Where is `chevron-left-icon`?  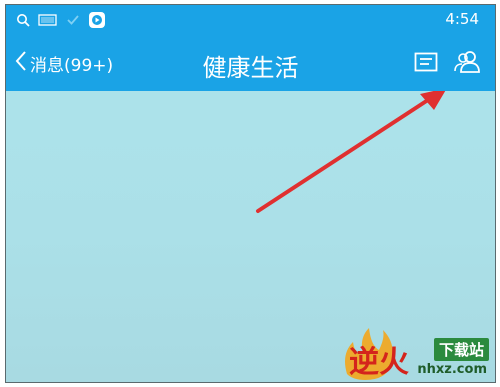 chevron-left-icon is located at coordinates (21, 63).